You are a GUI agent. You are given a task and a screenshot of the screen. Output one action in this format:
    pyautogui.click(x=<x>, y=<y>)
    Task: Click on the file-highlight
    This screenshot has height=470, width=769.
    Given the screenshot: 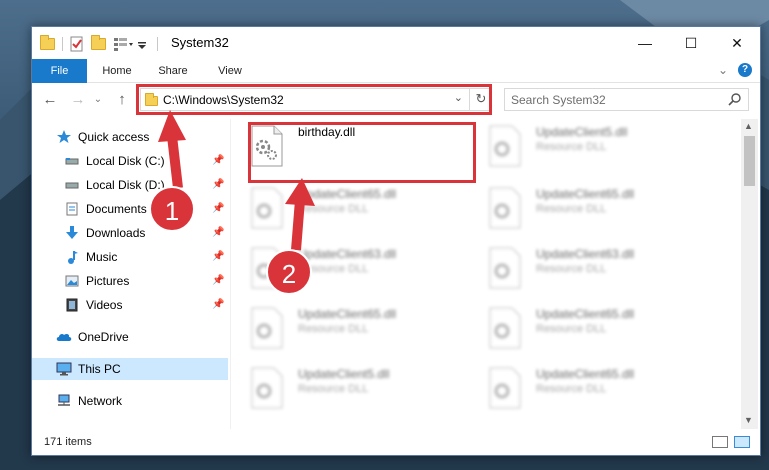 What is the action you would take?
    pyautogui.click(x=362, y=152)
    